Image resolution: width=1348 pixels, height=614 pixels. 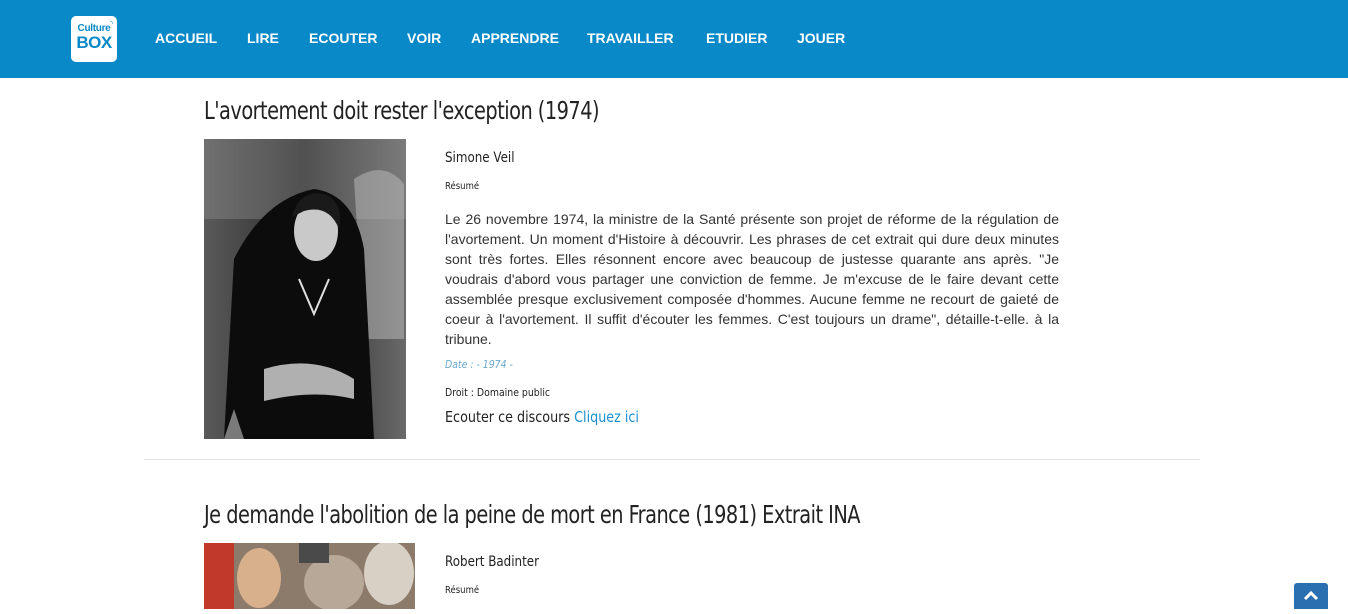 I want to click on chevron-up-icon, so click(x=1311, y=595).